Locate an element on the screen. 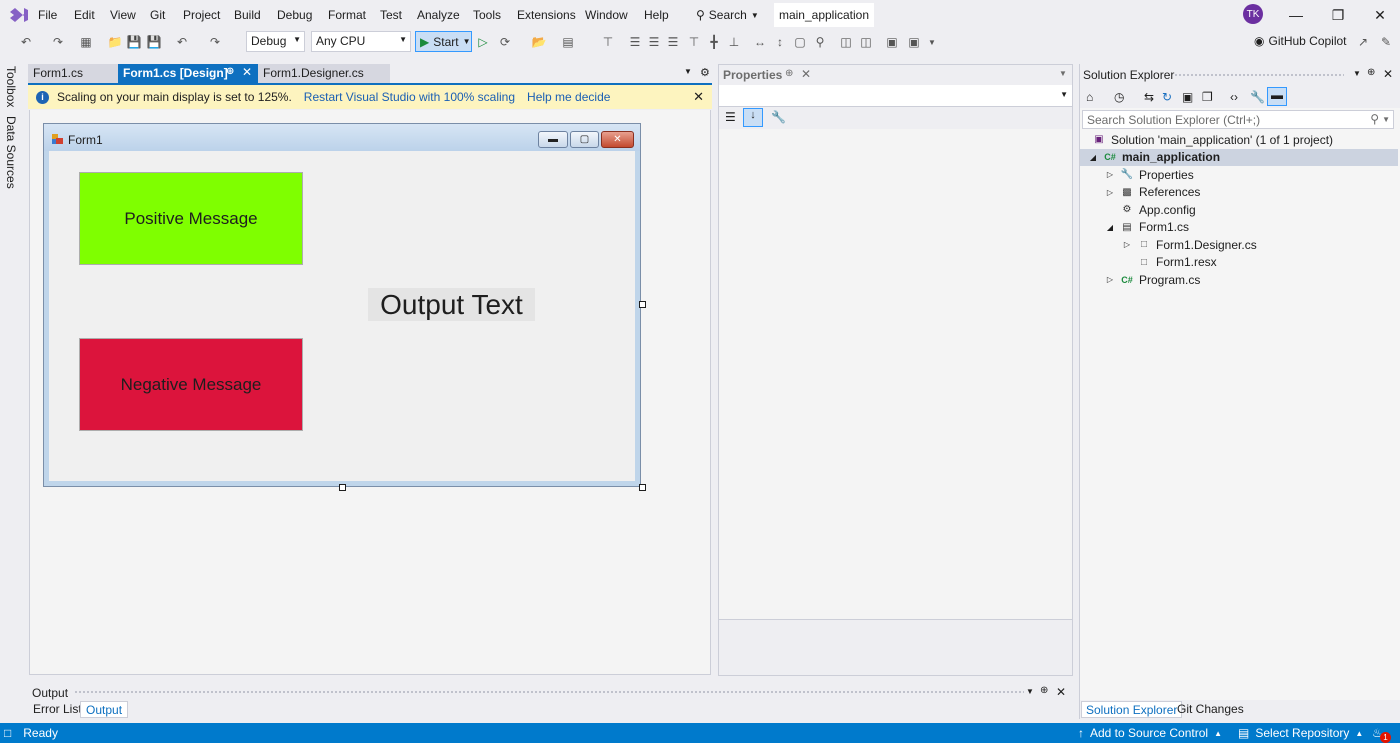 The image size is (1400, 743). collapse-all-icon: ▣ is located at coordinates (1187, 97).